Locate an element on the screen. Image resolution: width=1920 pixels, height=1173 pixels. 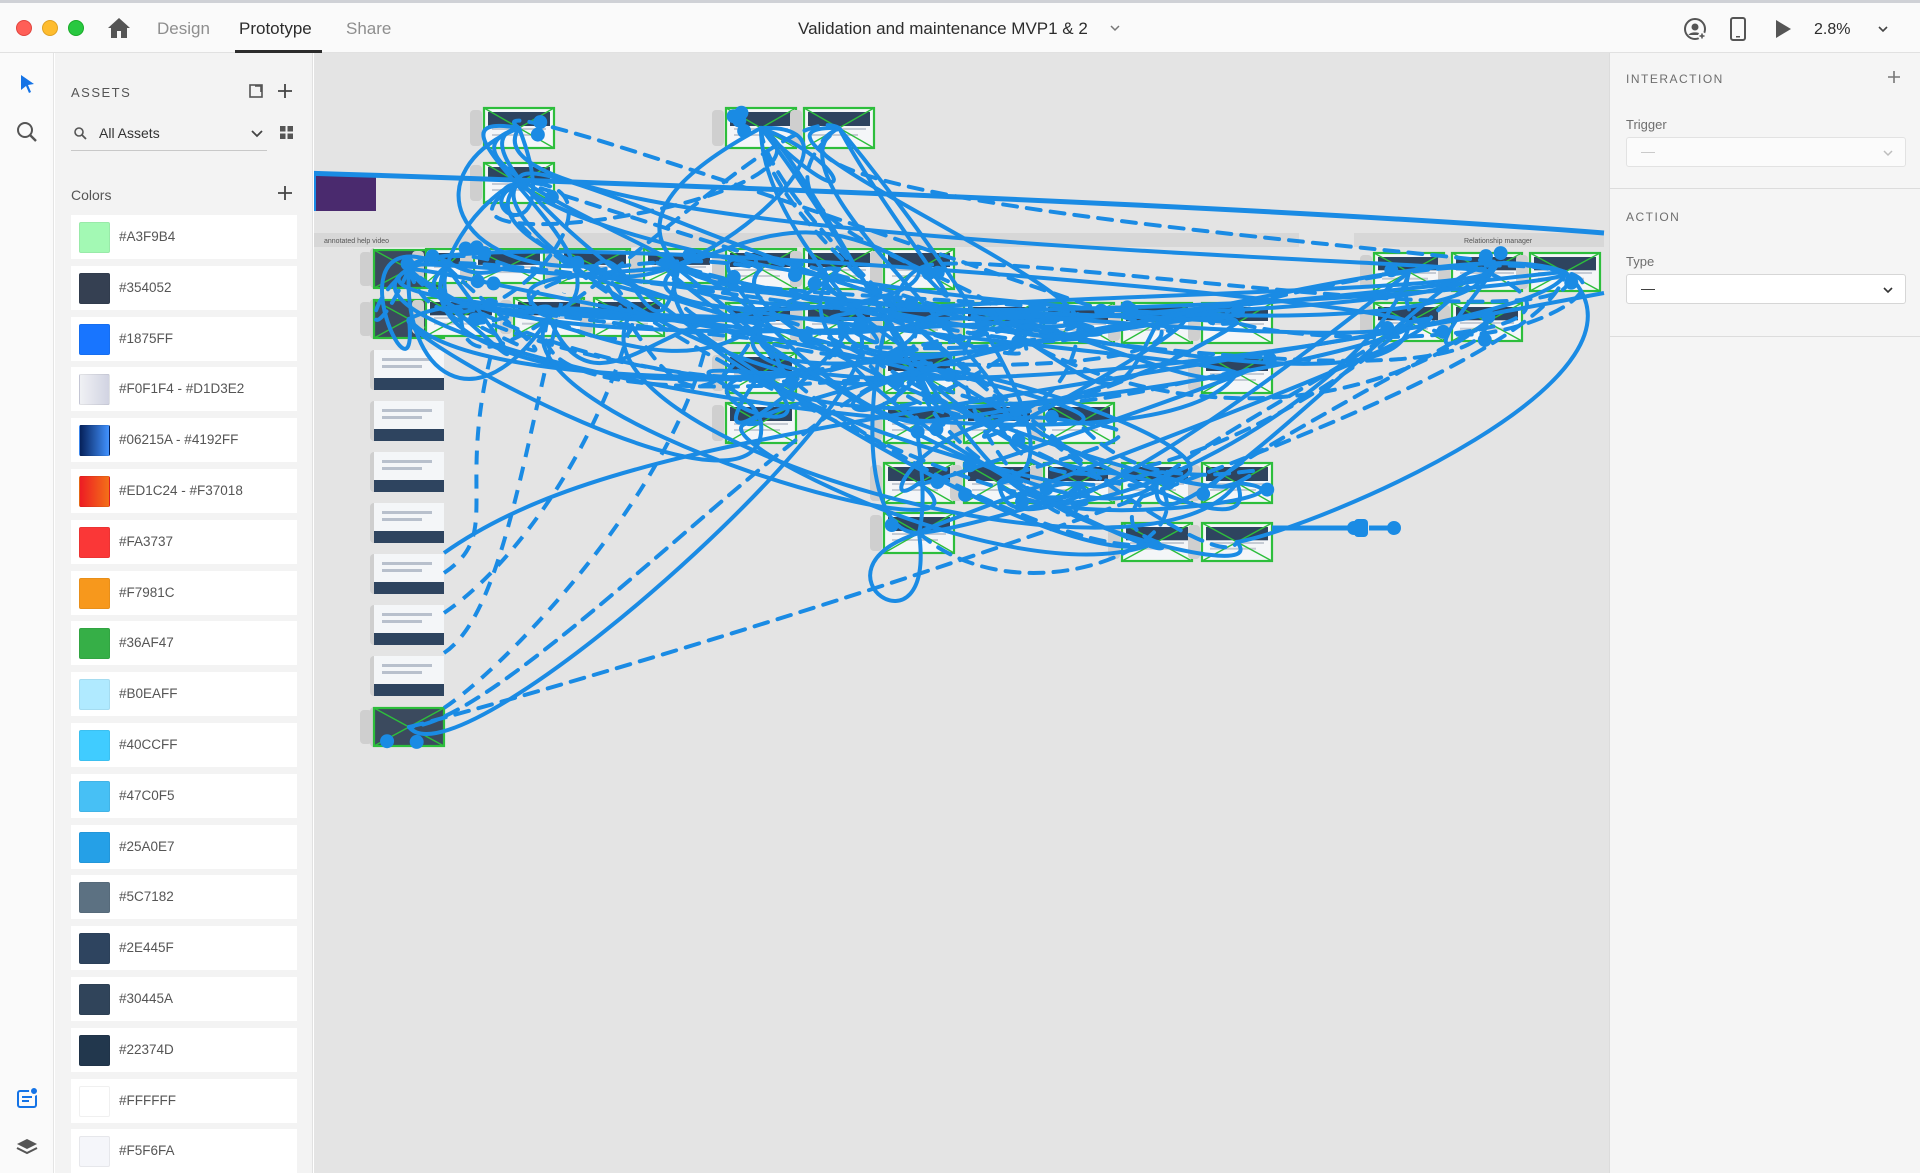
artboard-banner is located at coordinates (345, 192).